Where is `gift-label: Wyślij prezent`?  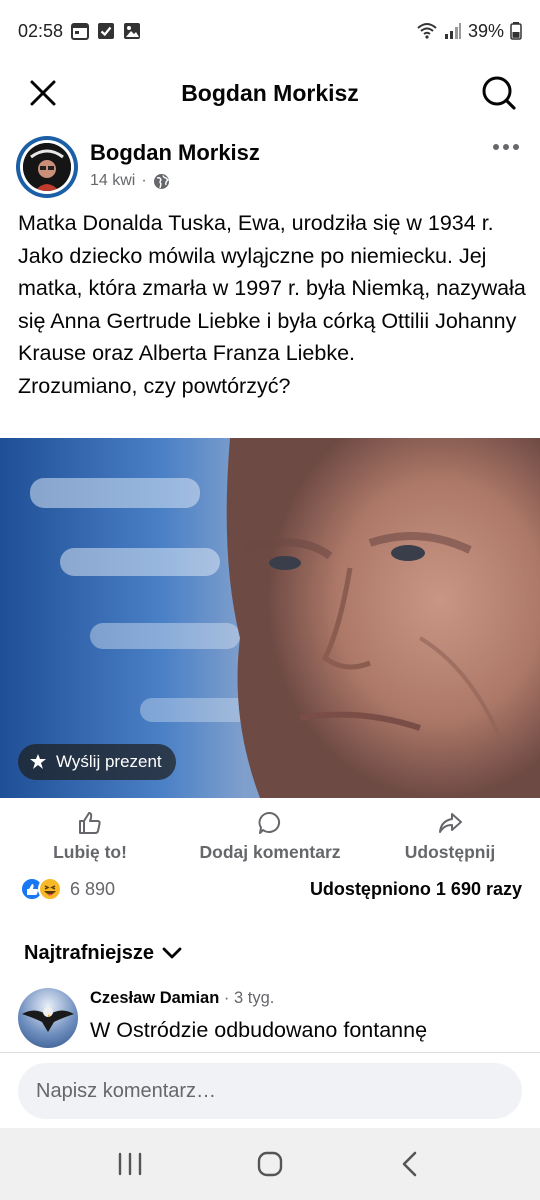 gift-label: Wyślij prezent is located at coordinates (109, 761).